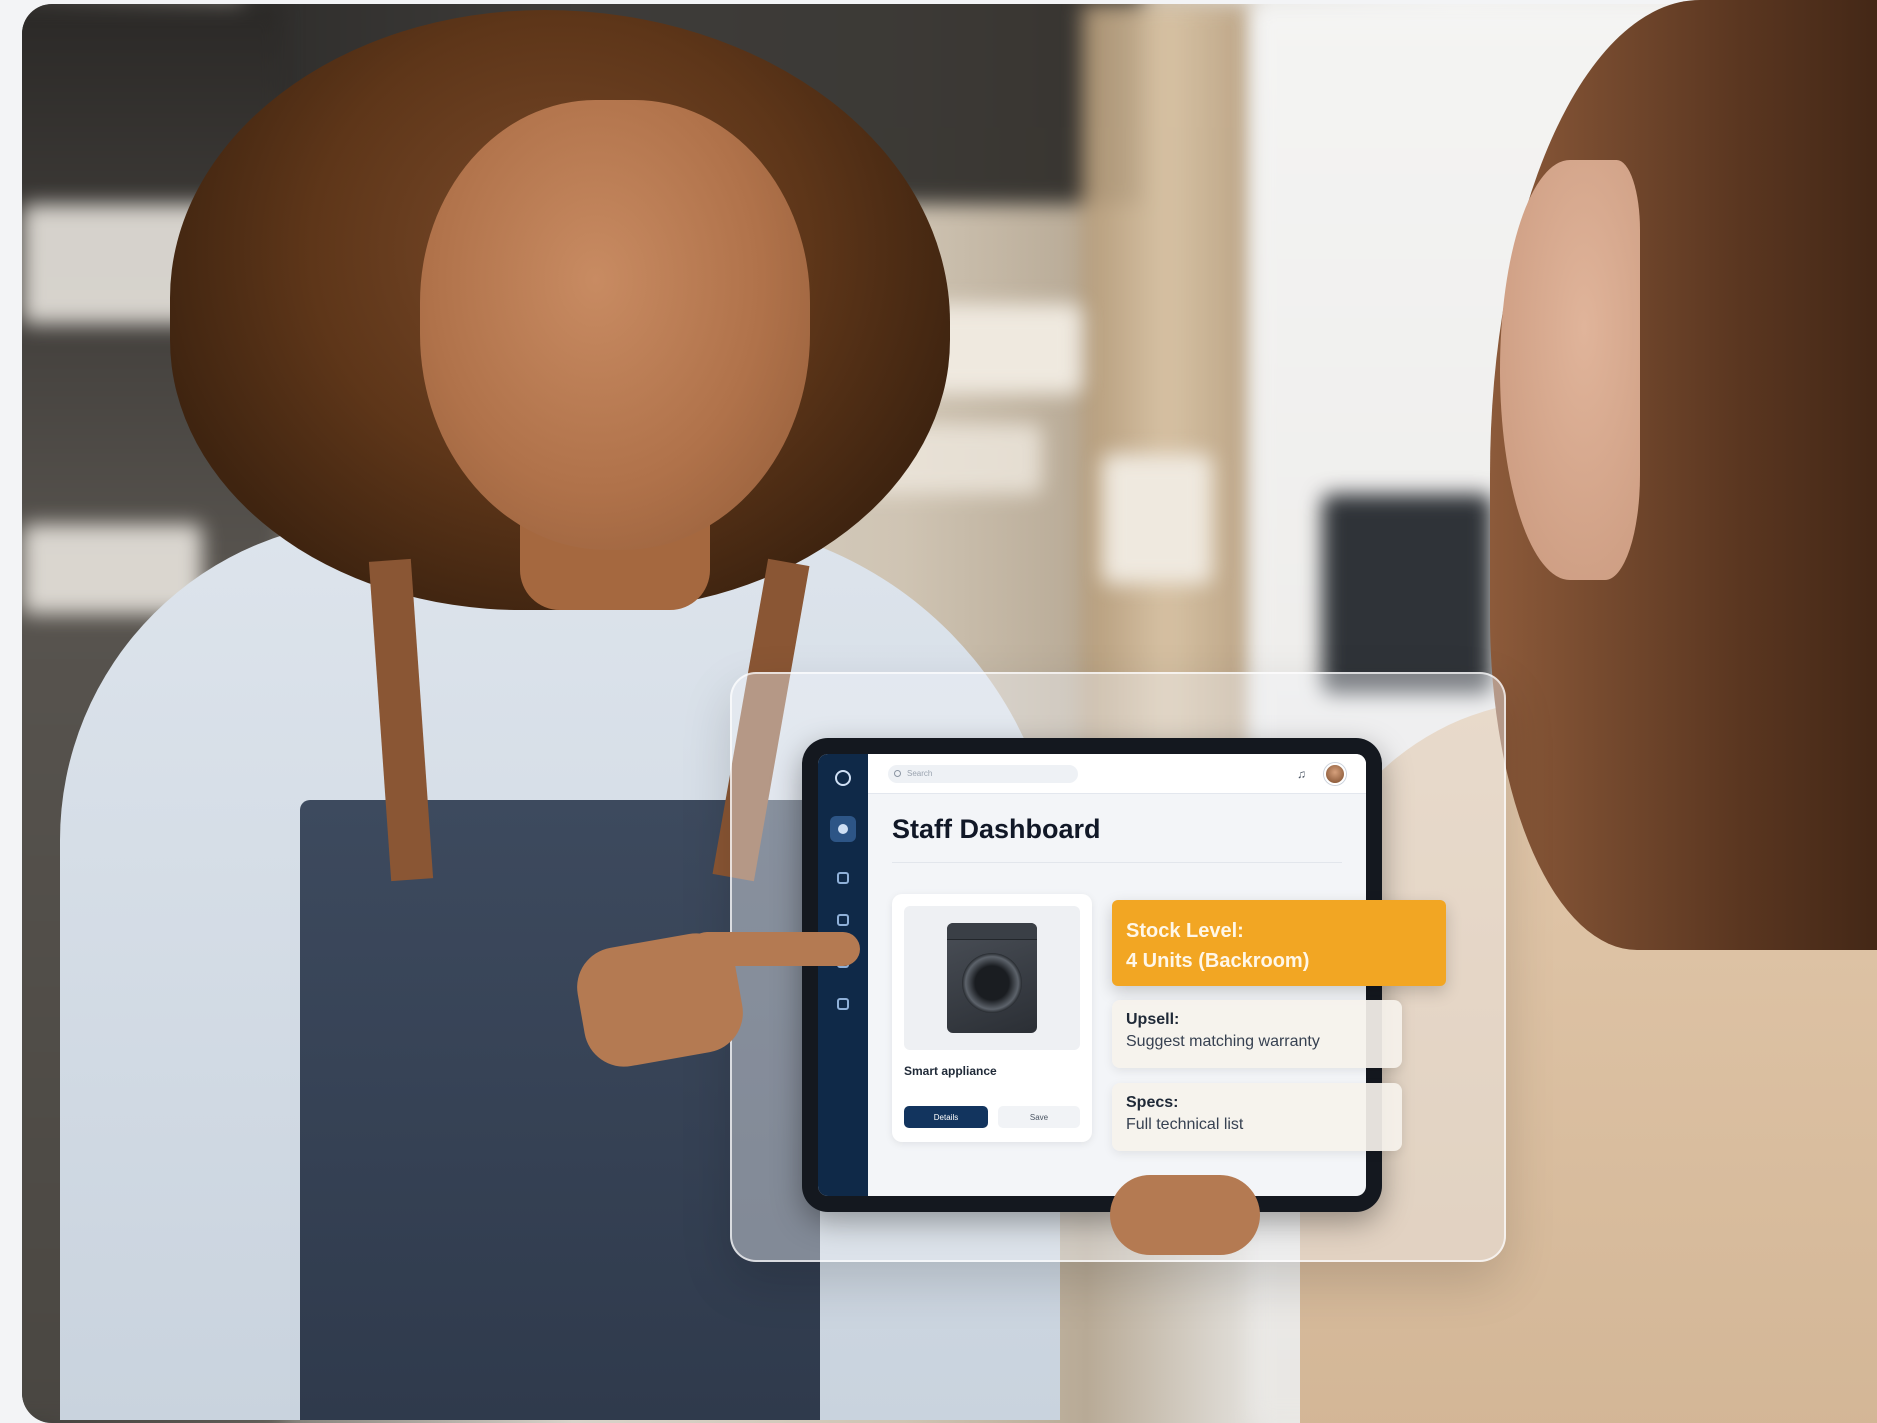 This screenshot has width=1877, height=1423. I want to click on store-product, so click(1157, 519).